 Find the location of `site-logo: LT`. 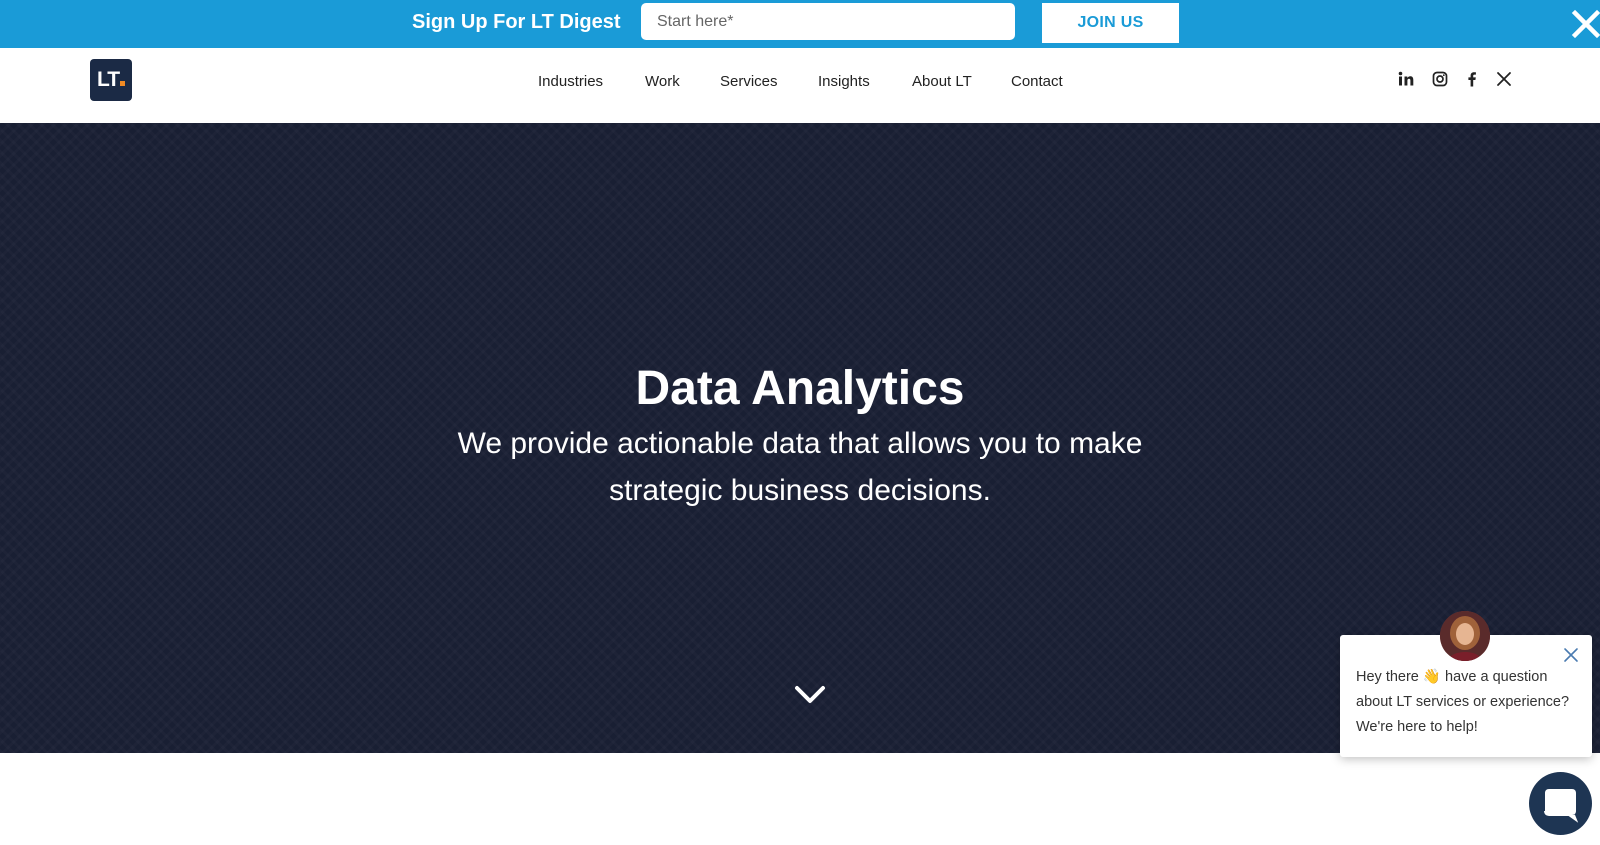

site-logo: LT is located at coordinates (111, 80).